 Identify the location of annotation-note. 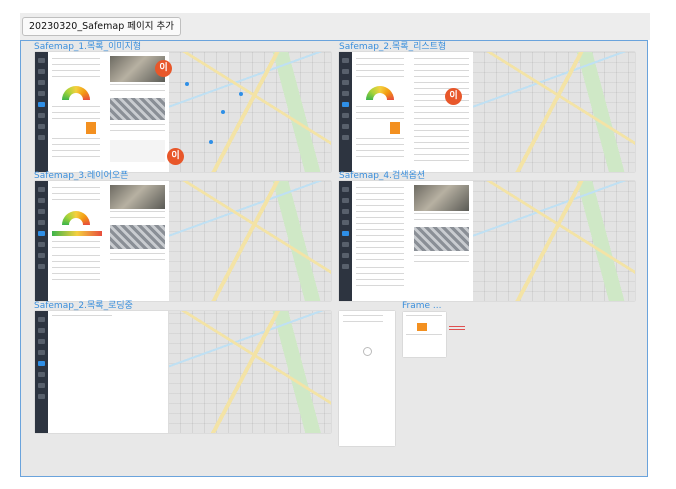
(457, 329).